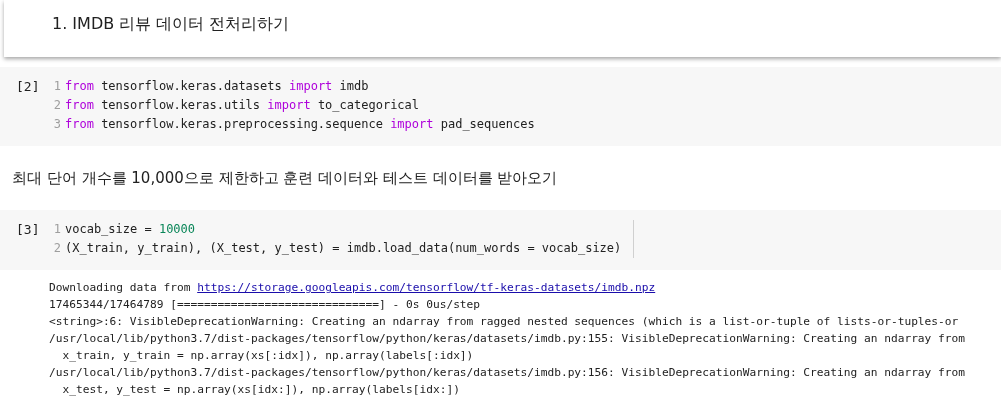 This screenshot has height=403, width=1001. I want to click on code-line: vocab_size = 10000, so click(130, 229).